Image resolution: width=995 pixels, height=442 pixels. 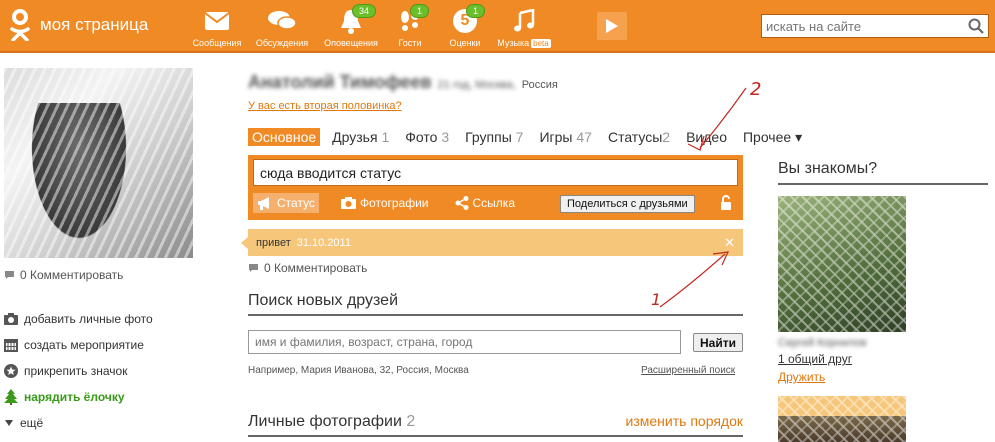 I want to click on status-actions: Статус Фотографии Ссылка, so click(x=395, y=203).